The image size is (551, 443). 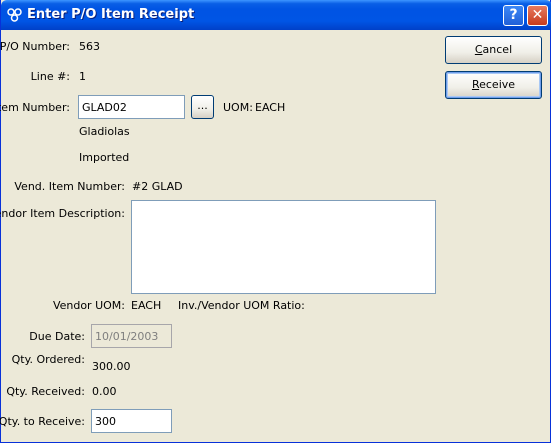 I want to click on qty-ordered-value: 300.00, so click(x=111, y=366).